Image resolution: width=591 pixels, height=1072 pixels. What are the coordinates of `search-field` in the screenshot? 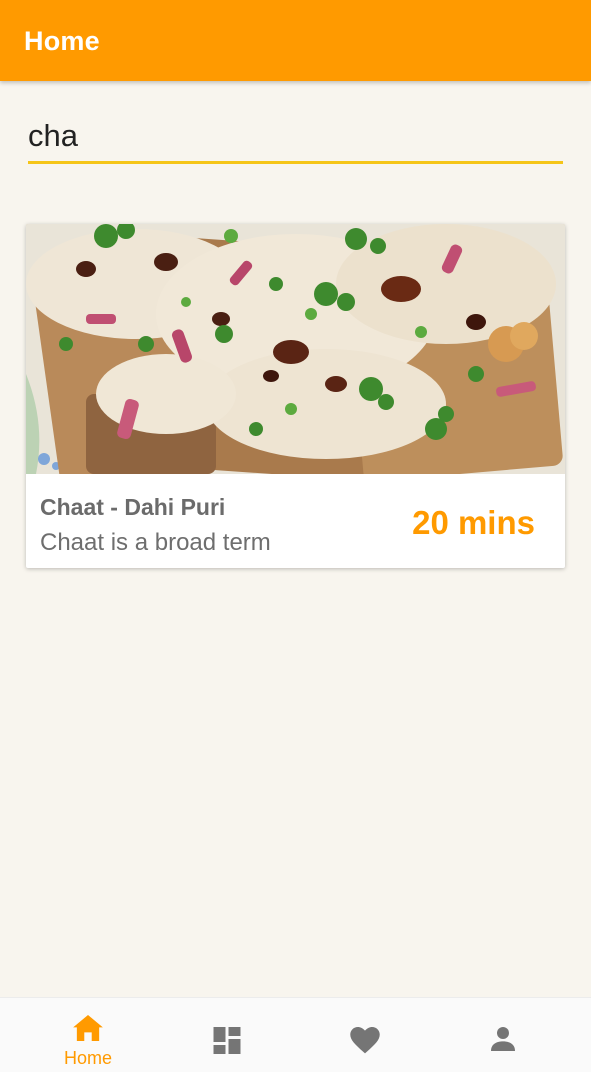 It's located at (295, 137).